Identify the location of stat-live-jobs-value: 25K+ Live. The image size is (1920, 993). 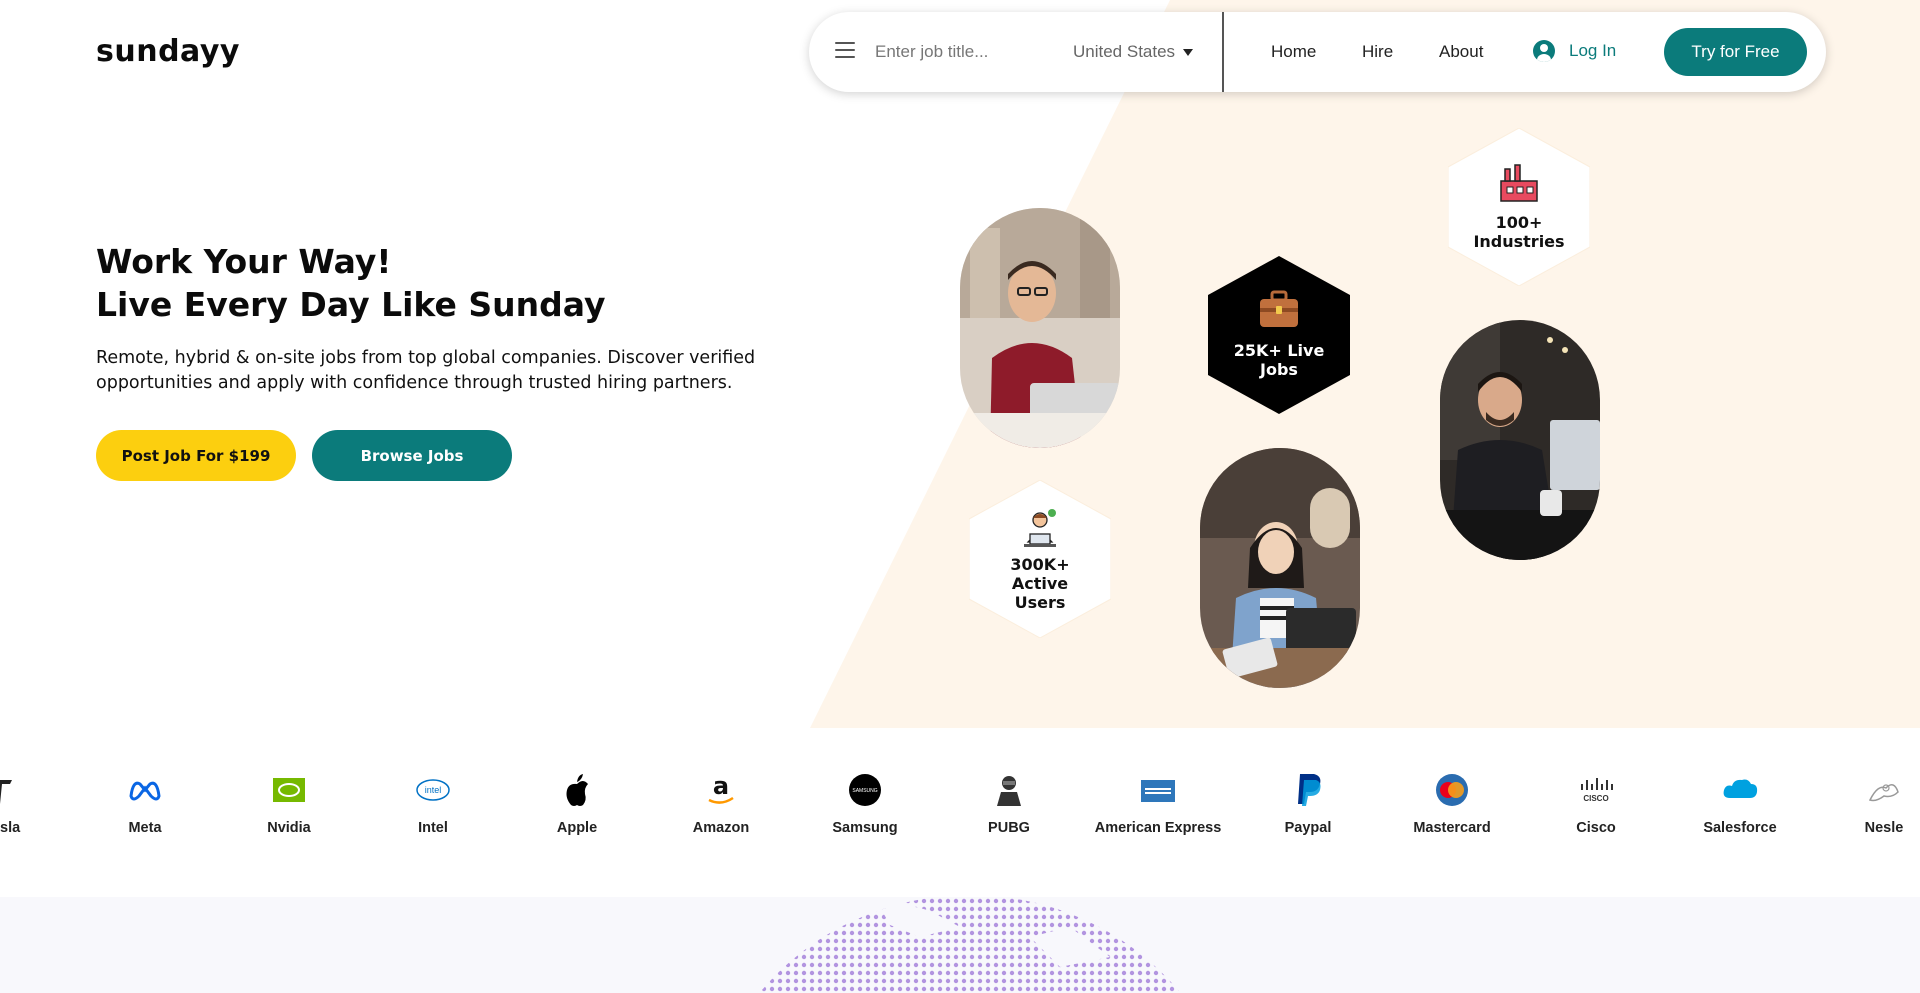
(1279, 350).